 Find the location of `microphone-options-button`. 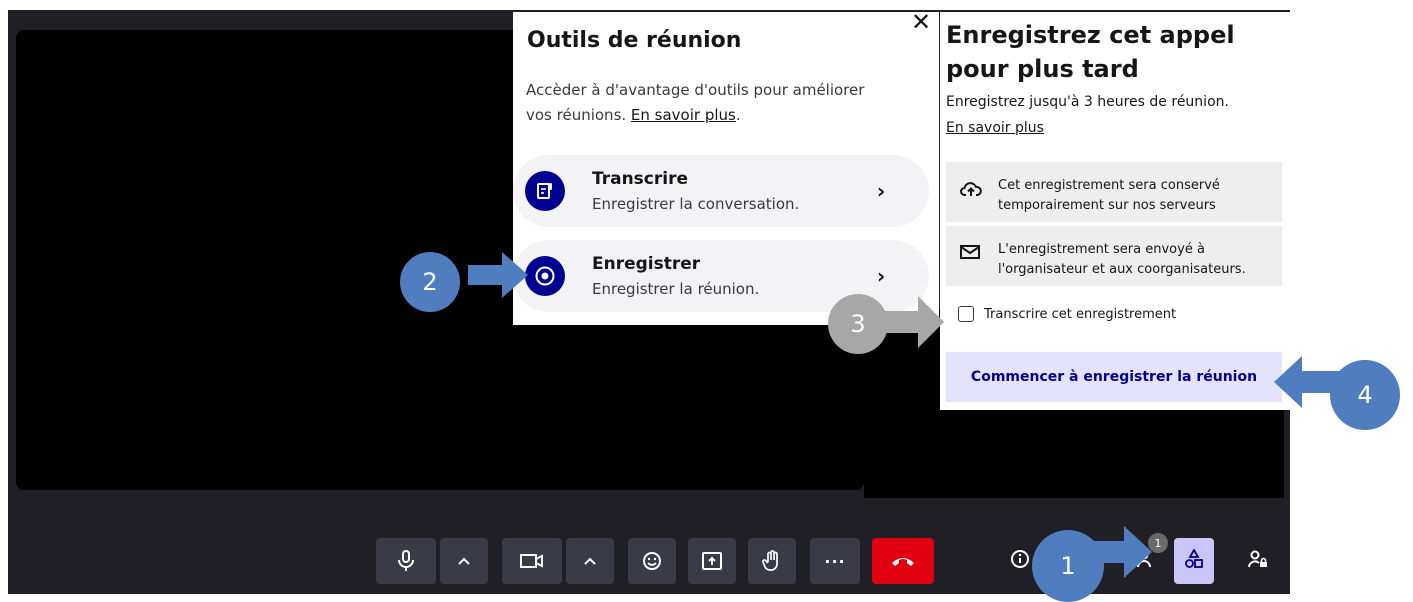

microphone-options-button is located at coordinates (464, 561).